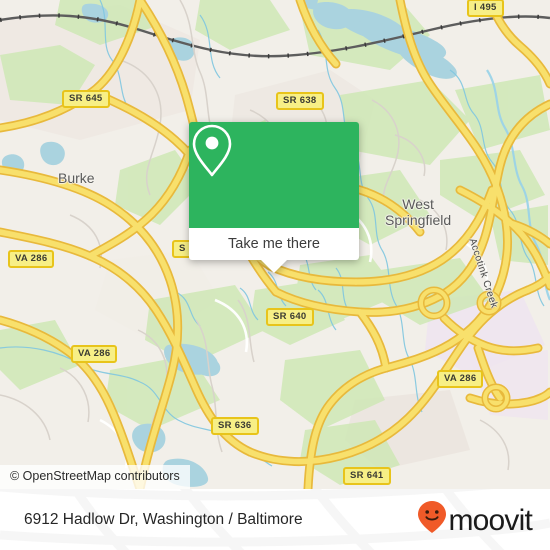  I want to click on road-shield-va286-southwest: VA 286, so click(94, 354).